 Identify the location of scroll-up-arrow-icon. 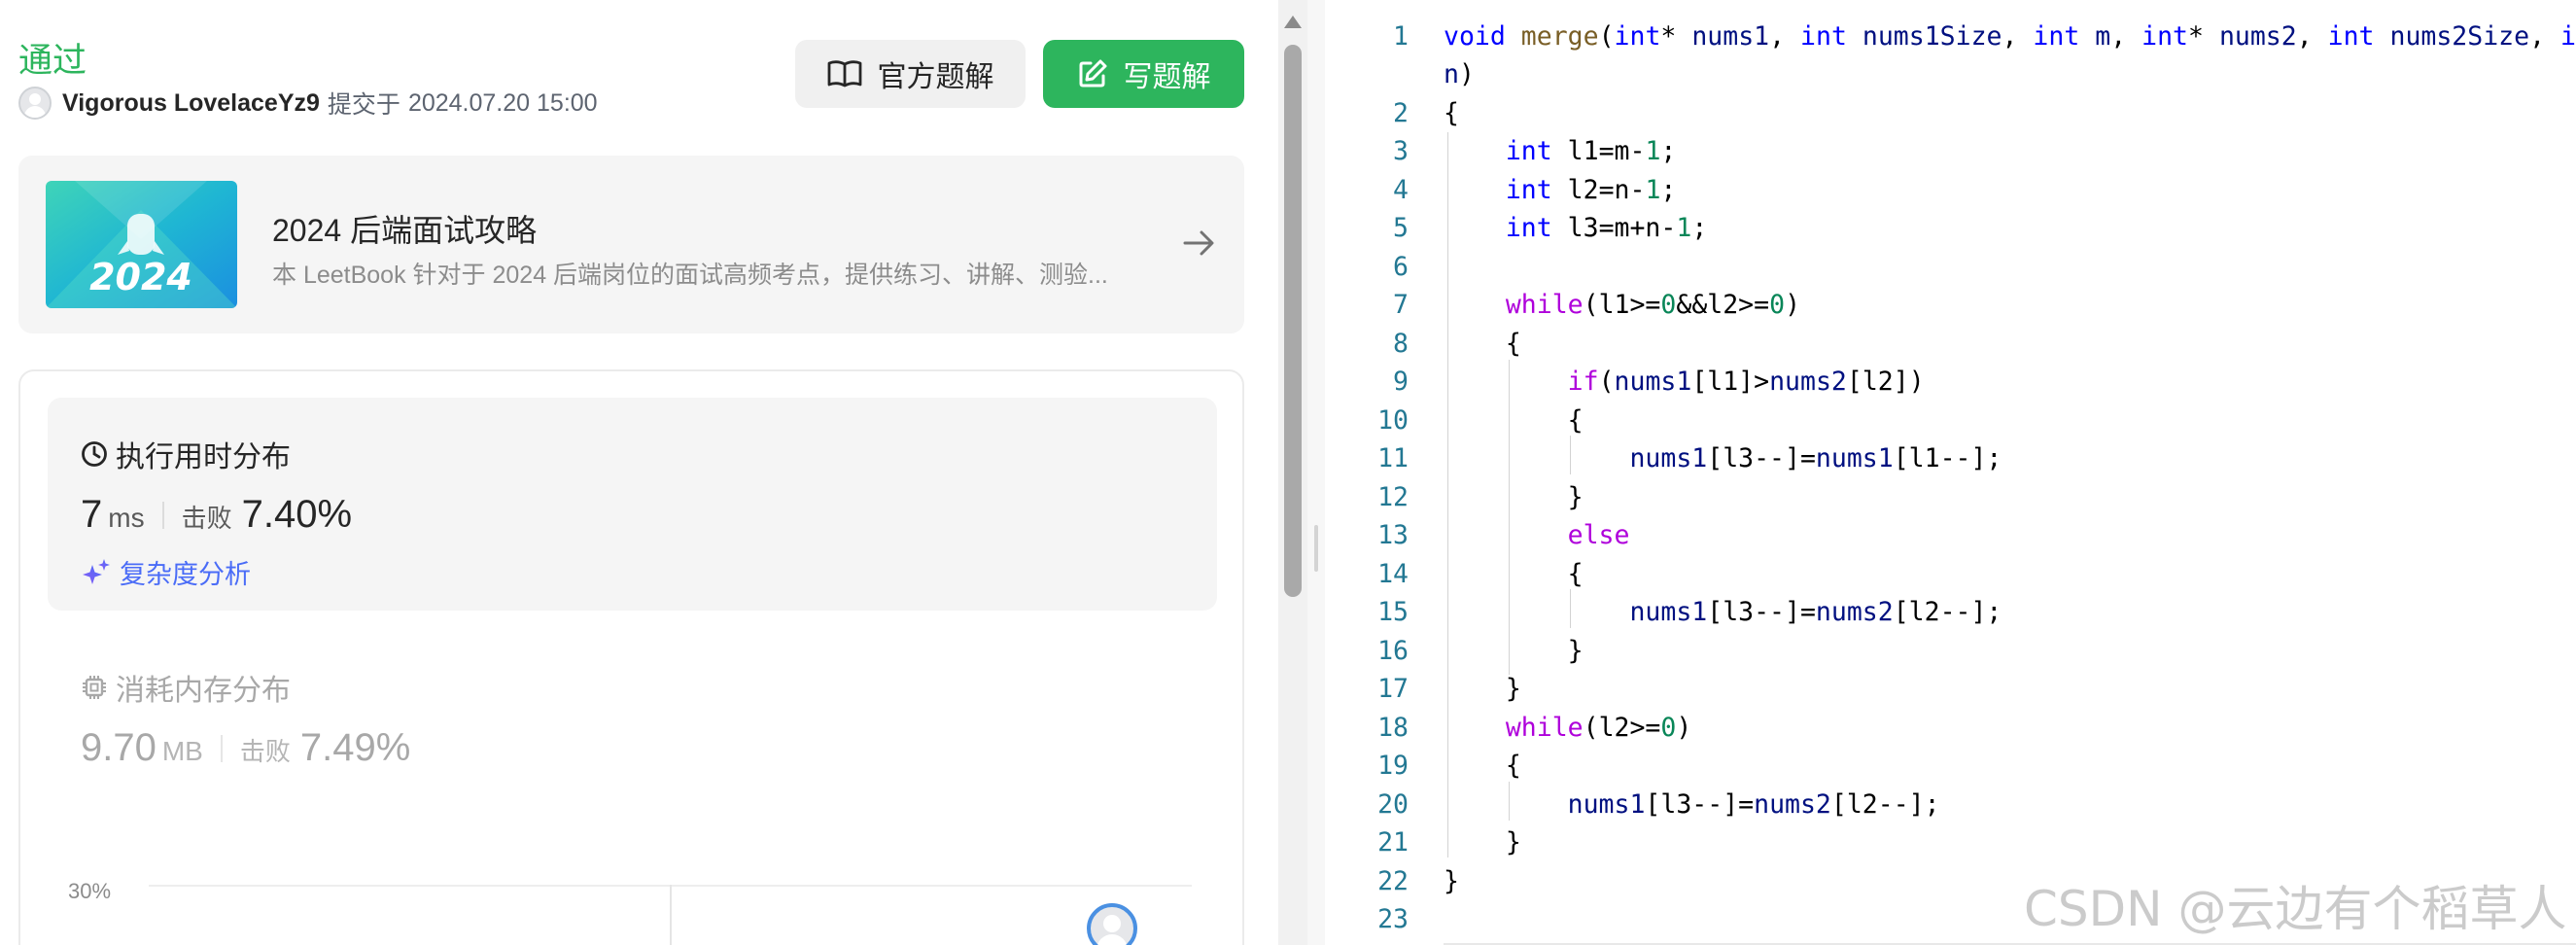
(1293, 22).